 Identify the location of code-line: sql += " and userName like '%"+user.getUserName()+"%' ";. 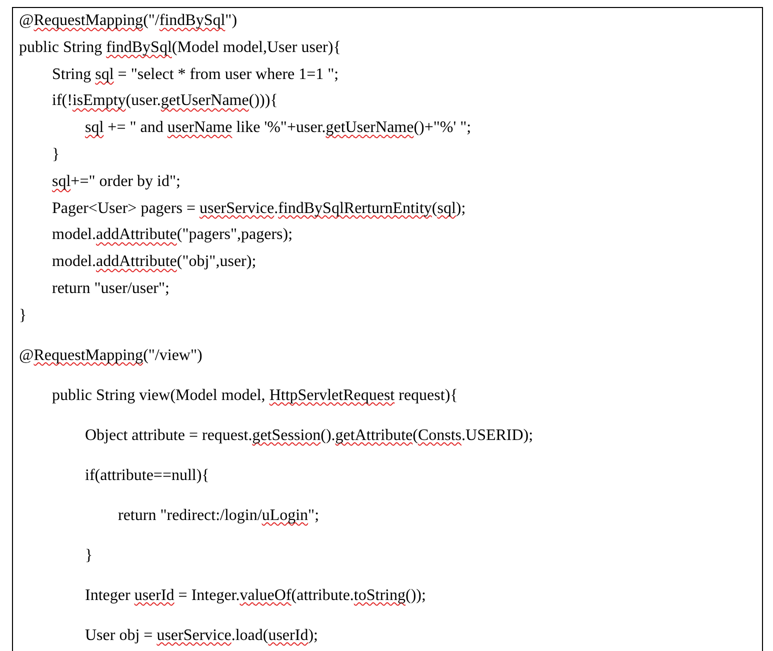
(278, 128).